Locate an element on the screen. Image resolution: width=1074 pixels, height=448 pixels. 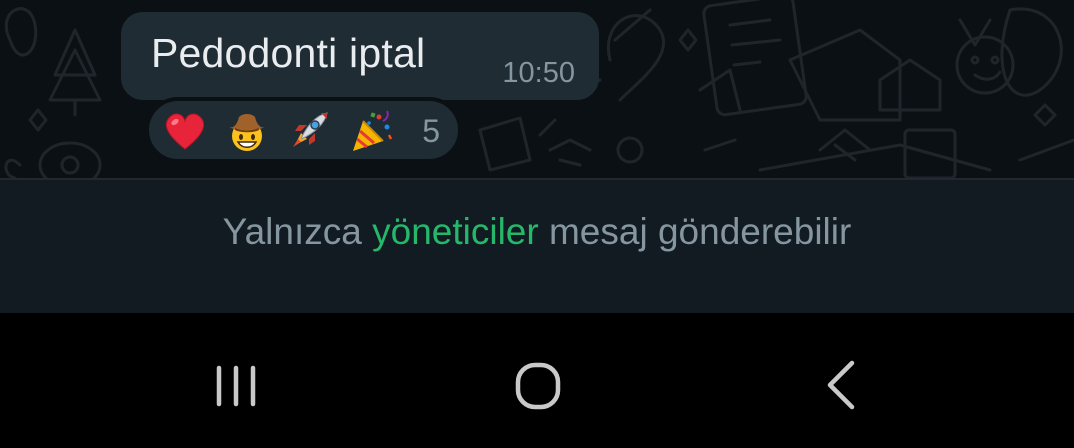
message-bubble: Pedodonti iptal 10:50 is located at coordinates (360, 56).